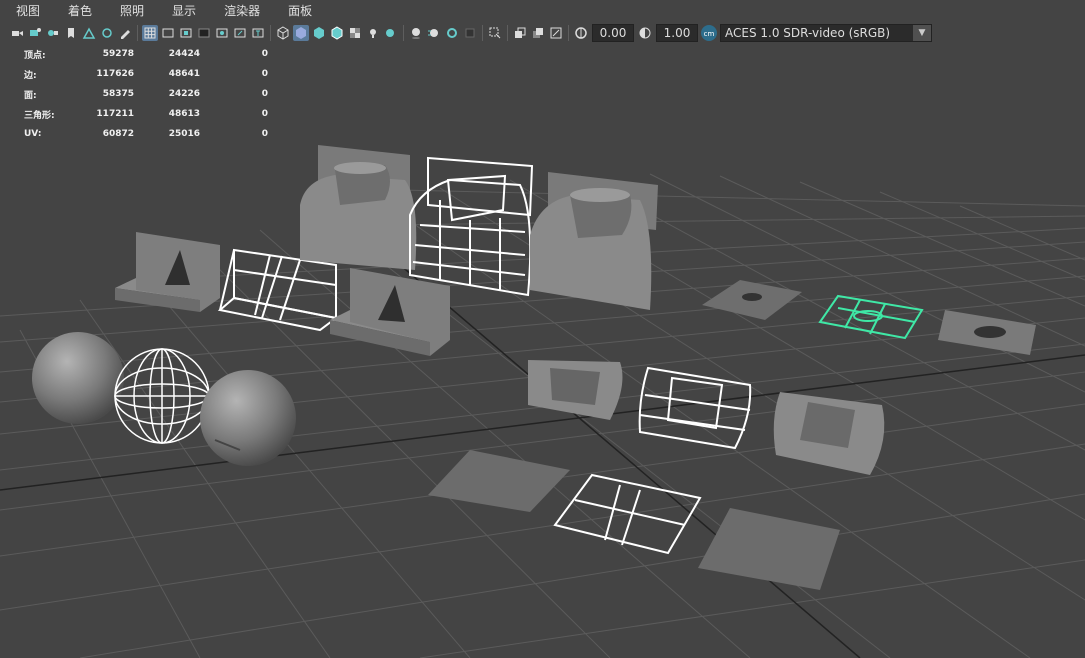  Describe the element at coordinates (298, 11) in the screenshot. I see `menu-panels: 面板` at that location.